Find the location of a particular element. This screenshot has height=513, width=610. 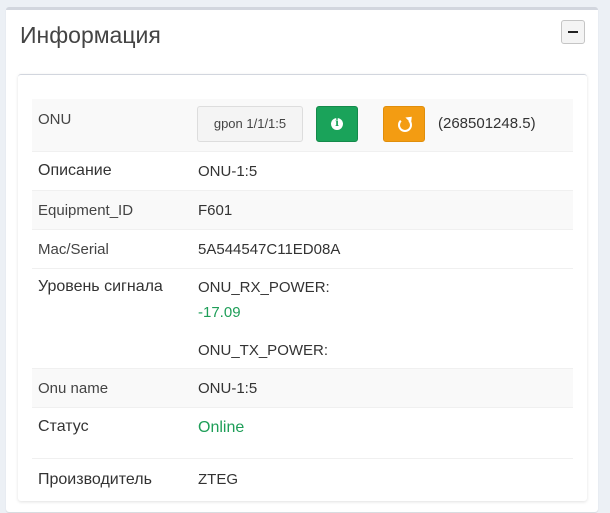

rx-power-value: -17.09 is located at coordinates (219, 312).